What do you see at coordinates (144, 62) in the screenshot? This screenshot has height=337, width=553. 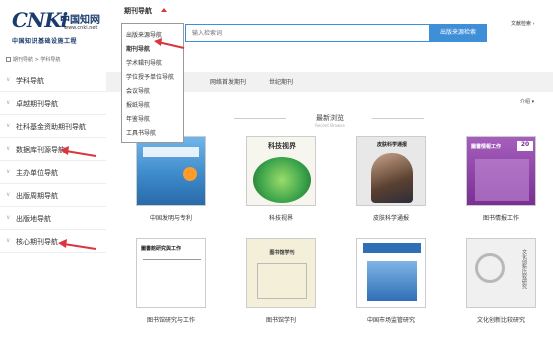 I see `dropdown-item-academic-series: 学术辑刊导航` at bounding box center [144, 62].